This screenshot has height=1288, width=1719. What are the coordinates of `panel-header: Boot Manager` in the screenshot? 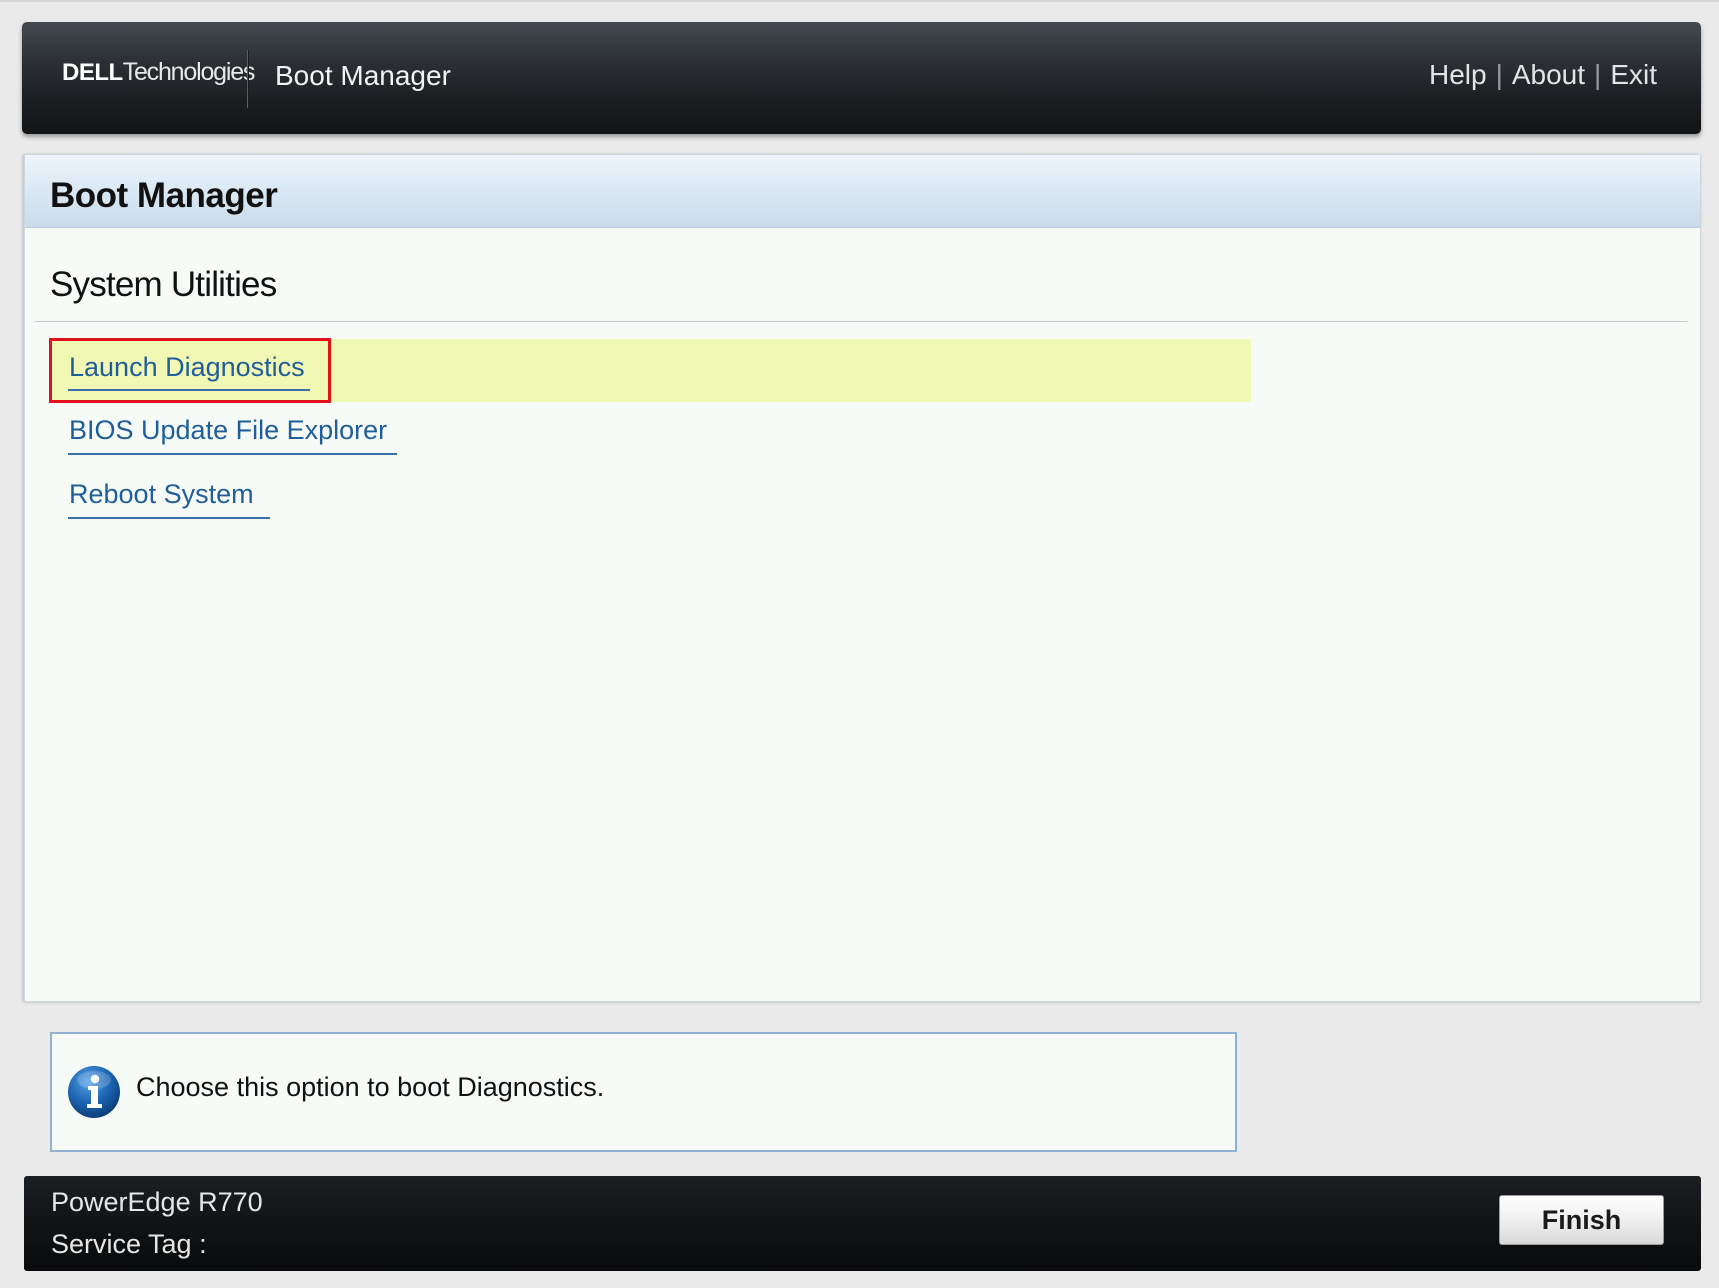 It's located at (862, 191).